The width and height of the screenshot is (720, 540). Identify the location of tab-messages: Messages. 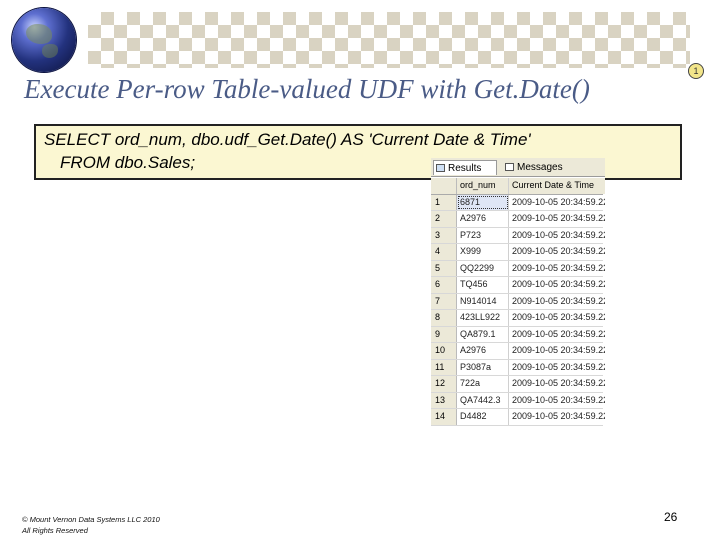
(546, 167).